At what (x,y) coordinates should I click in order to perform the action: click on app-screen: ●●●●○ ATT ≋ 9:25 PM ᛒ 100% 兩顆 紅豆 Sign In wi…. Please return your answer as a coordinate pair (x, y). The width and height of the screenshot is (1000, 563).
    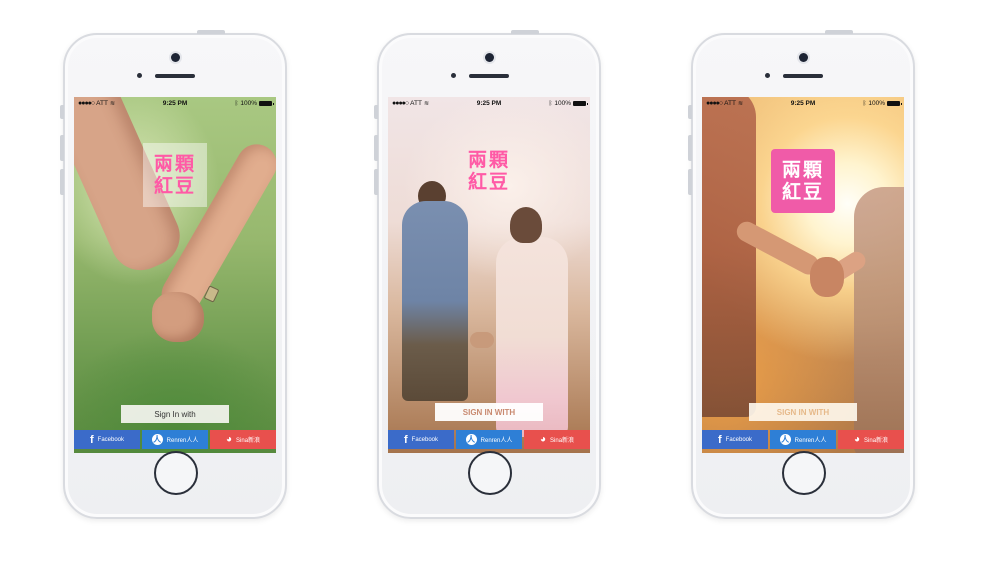
    Looking at the image, I should click on (175, 275).